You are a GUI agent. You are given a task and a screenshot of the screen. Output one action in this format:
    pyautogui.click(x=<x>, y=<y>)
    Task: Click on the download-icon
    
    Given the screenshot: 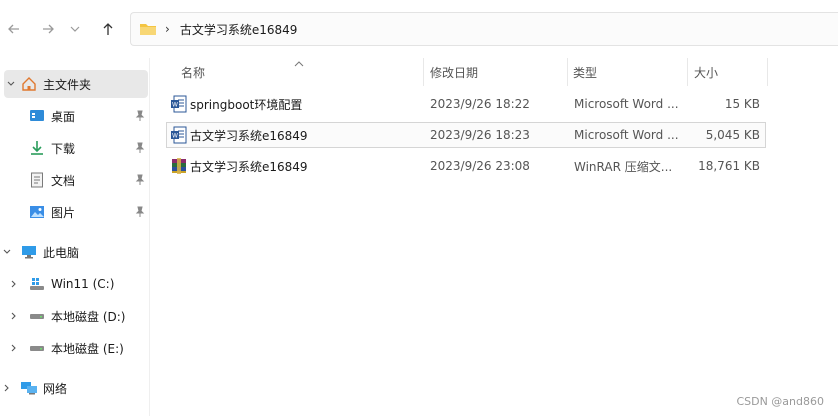 What is the action you would take?
    pyautogui.click(x=37, y=148)
    